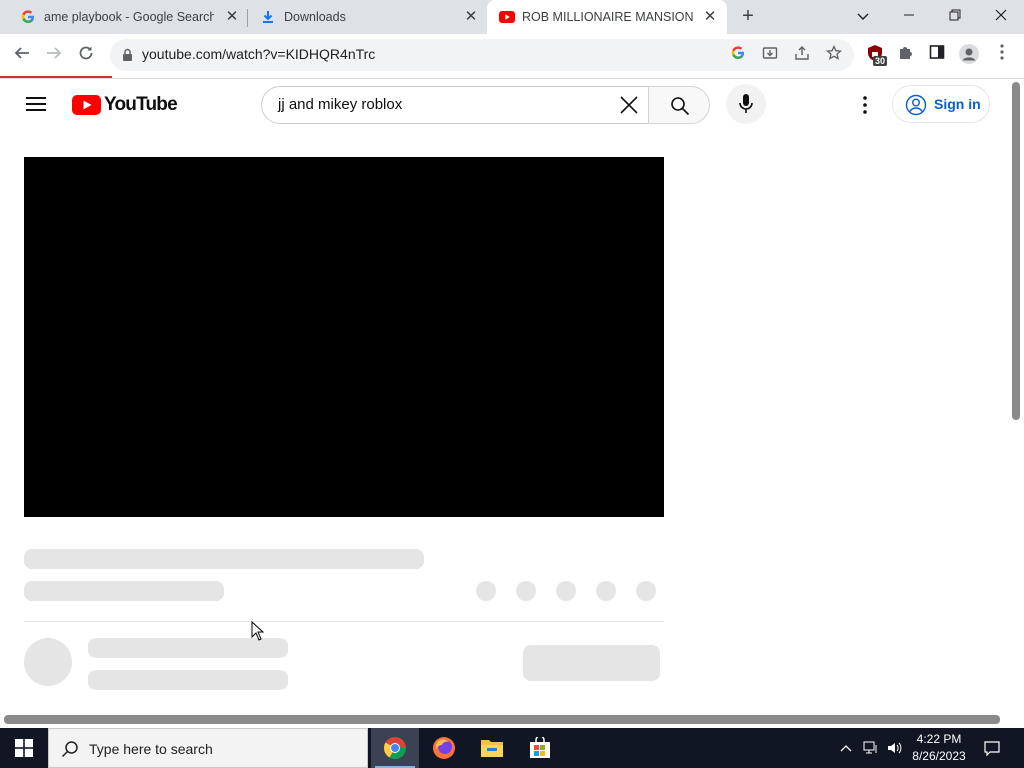 The height and width of the screenshot is (768, 1024). Describe the element at coordinates (955, 16) in the screenshot. I see `restore-icon` at that location.